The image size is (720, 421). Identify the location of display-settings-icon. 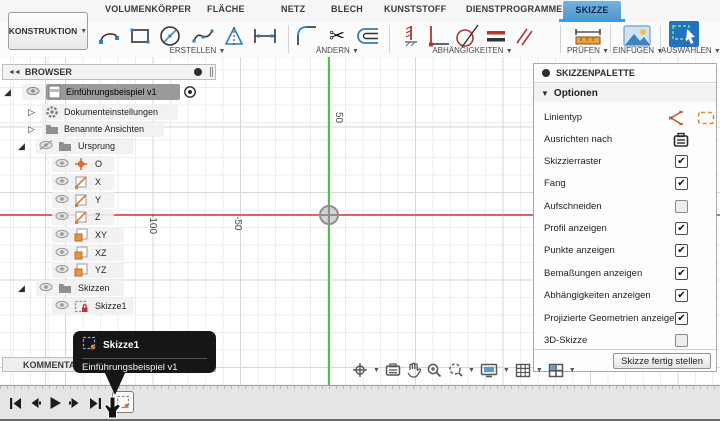
(489, 370).